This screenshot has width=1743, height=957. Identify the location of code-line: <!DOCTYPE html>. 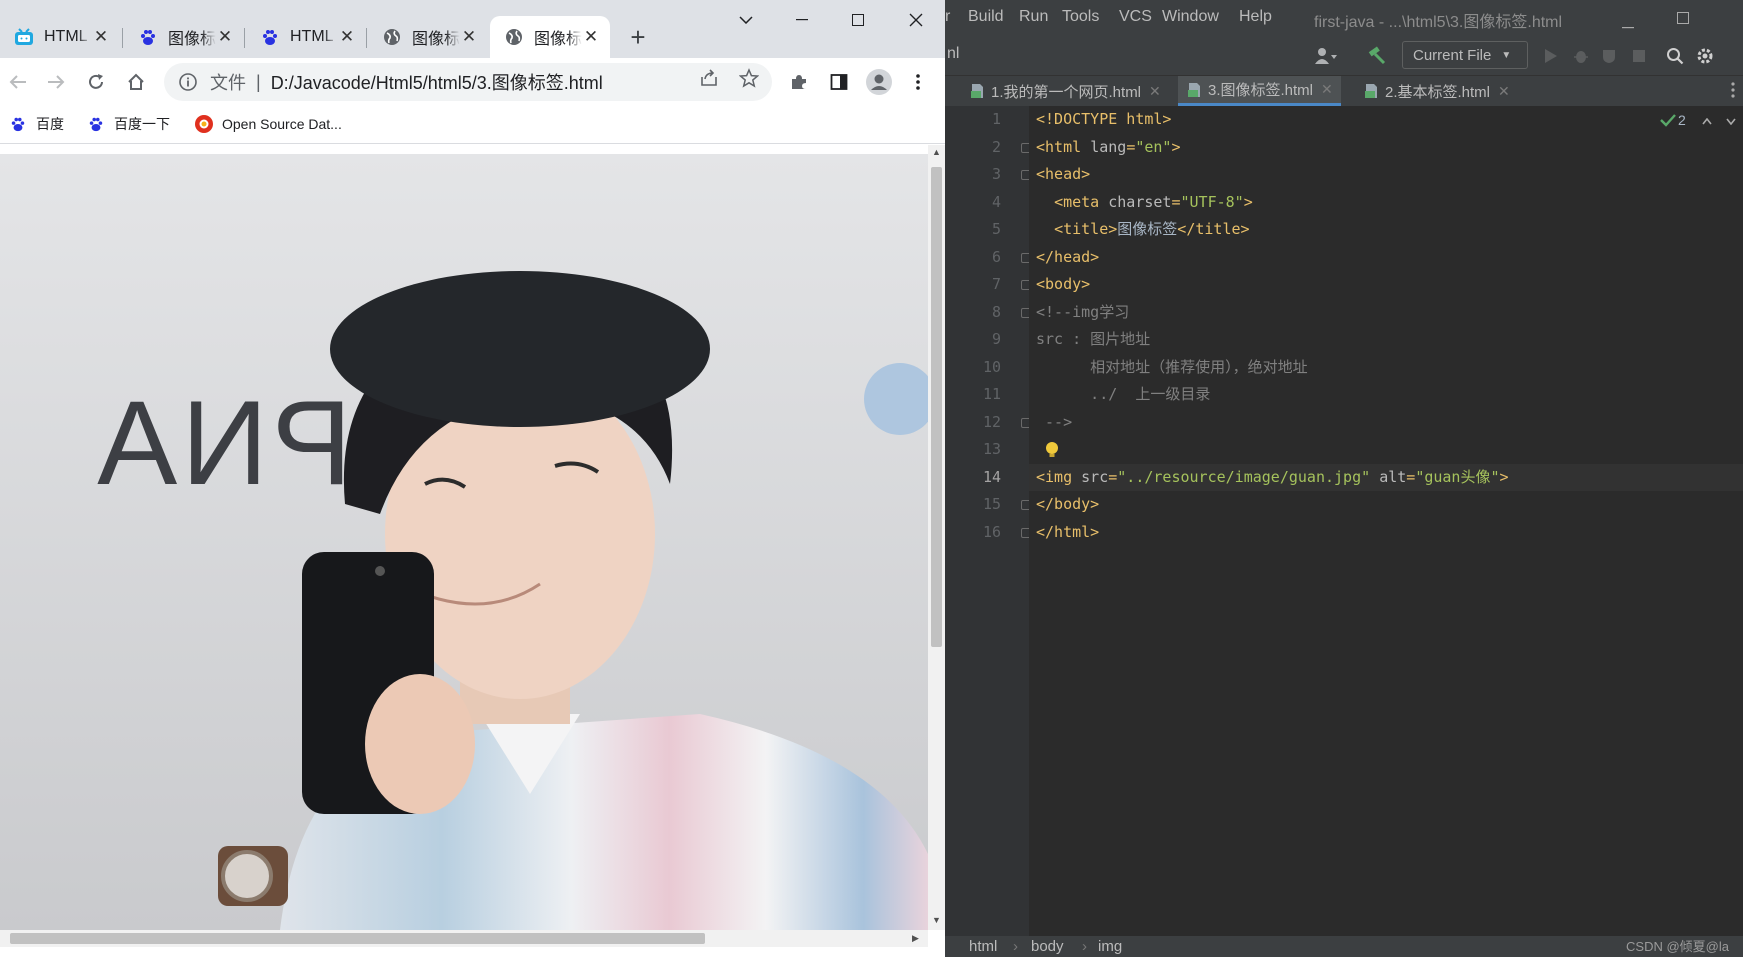
(1386, 119).